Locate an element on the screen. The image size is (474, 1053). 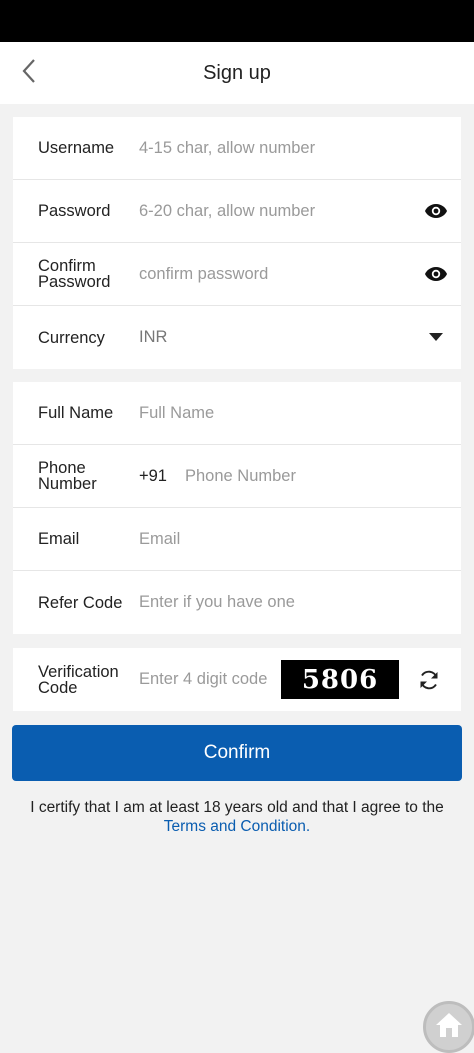
username-row: Username is located at coordinates (237, 148).